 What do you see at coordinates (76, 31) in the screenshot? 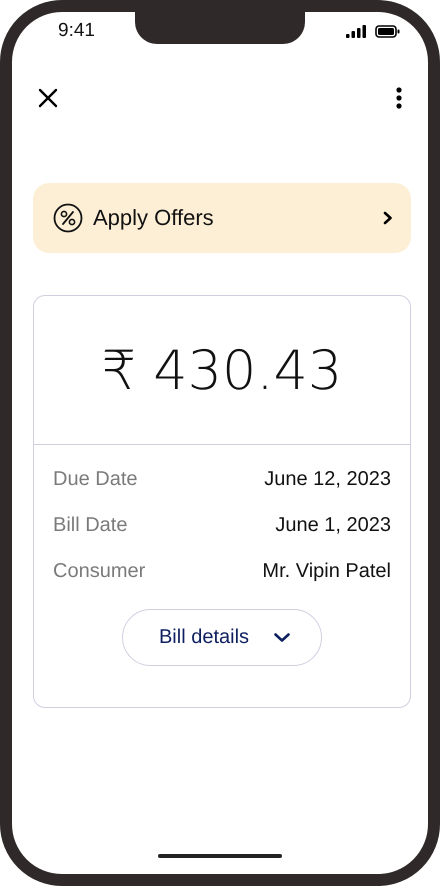
I see `status-time: 9:41` at bounding box center [76, 31].